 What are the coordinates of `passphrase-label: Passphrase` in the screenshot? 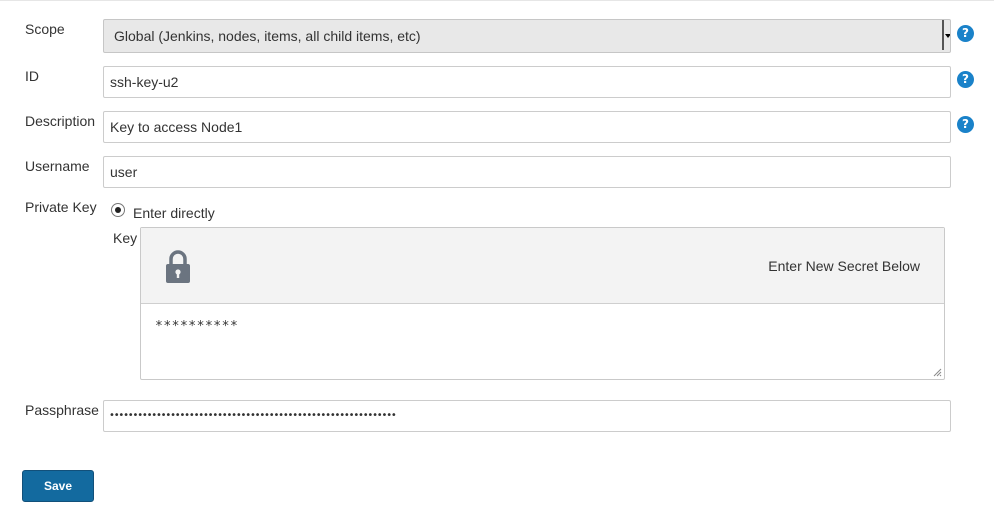 It's located at (62, 410).